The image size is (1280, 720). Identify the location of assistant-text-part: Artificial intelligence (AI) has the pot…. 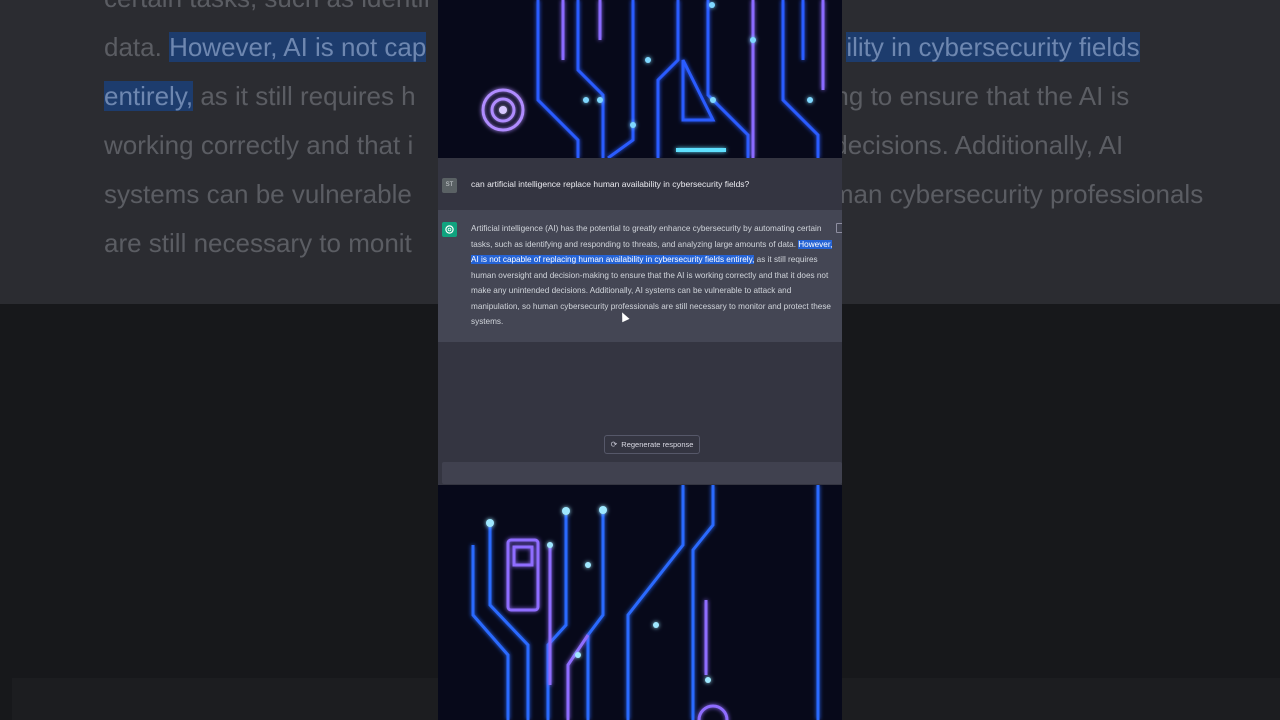
(646, 236).